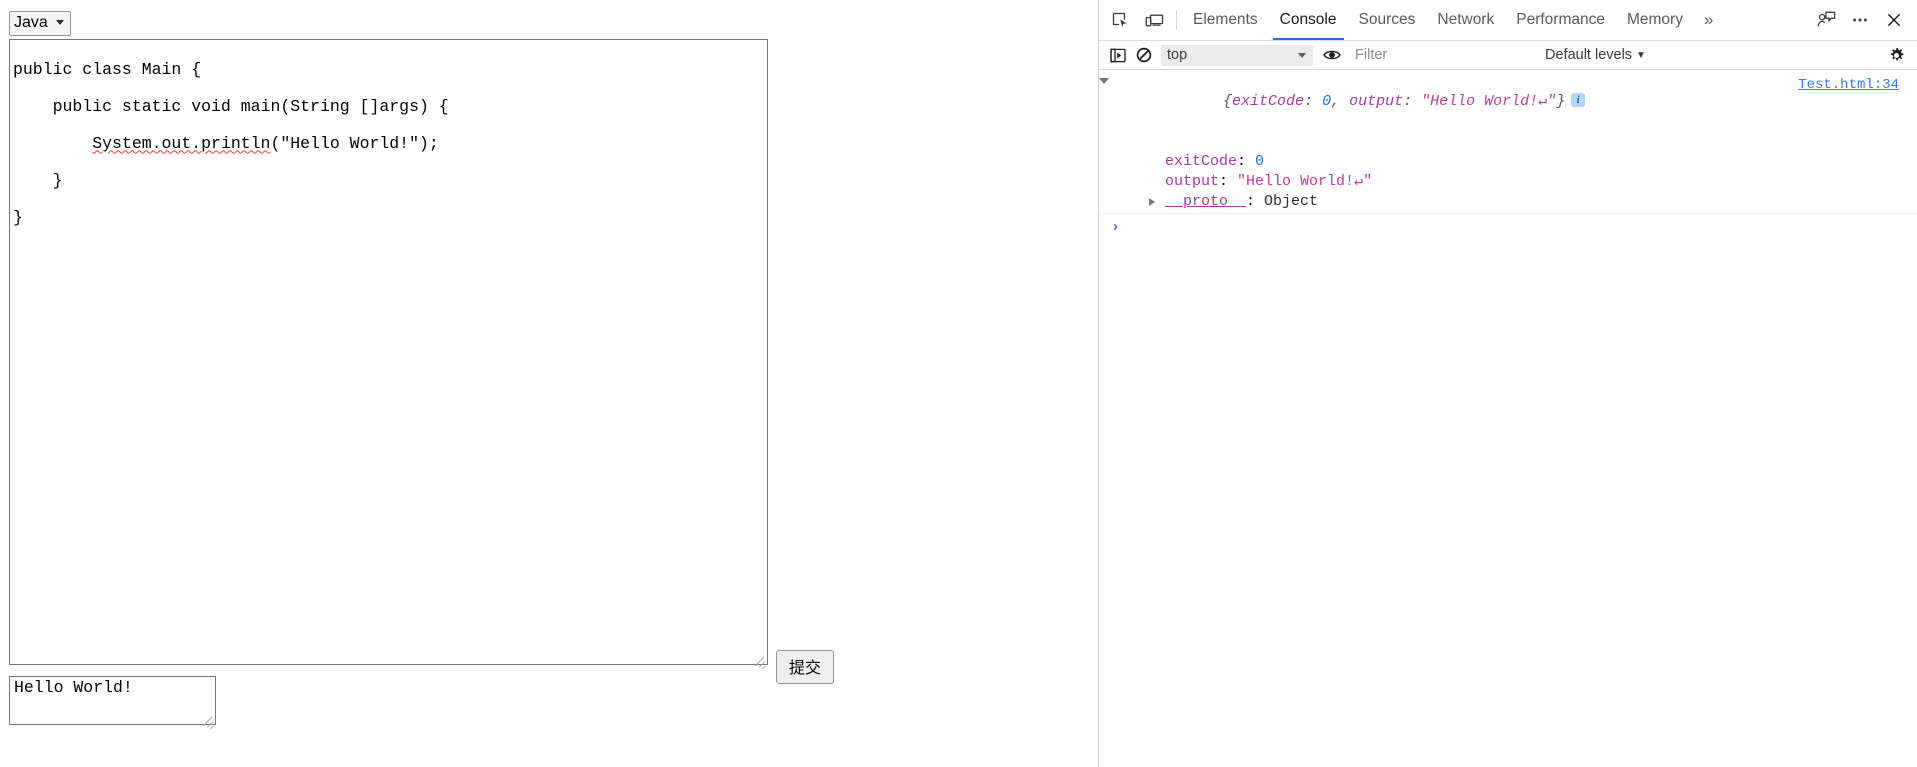 The width and height of the screenshot is (1917, 767). I want to click on execution-context-value: top, so click(1177, 55).